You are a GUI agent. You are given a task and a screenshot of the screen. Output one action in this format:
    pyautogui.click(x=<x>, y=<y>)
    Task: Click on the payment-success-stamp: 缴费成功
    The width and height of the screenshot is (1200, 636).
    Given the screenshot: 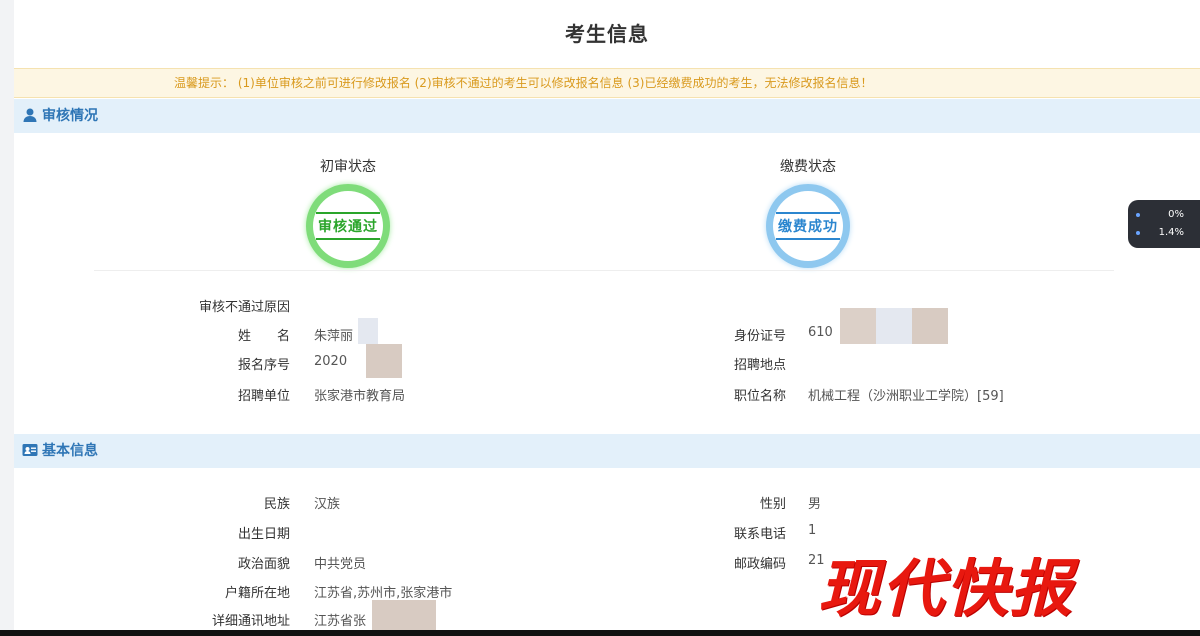 What is the action you would take?
    pyautogui.click(x=808, y=226)
    